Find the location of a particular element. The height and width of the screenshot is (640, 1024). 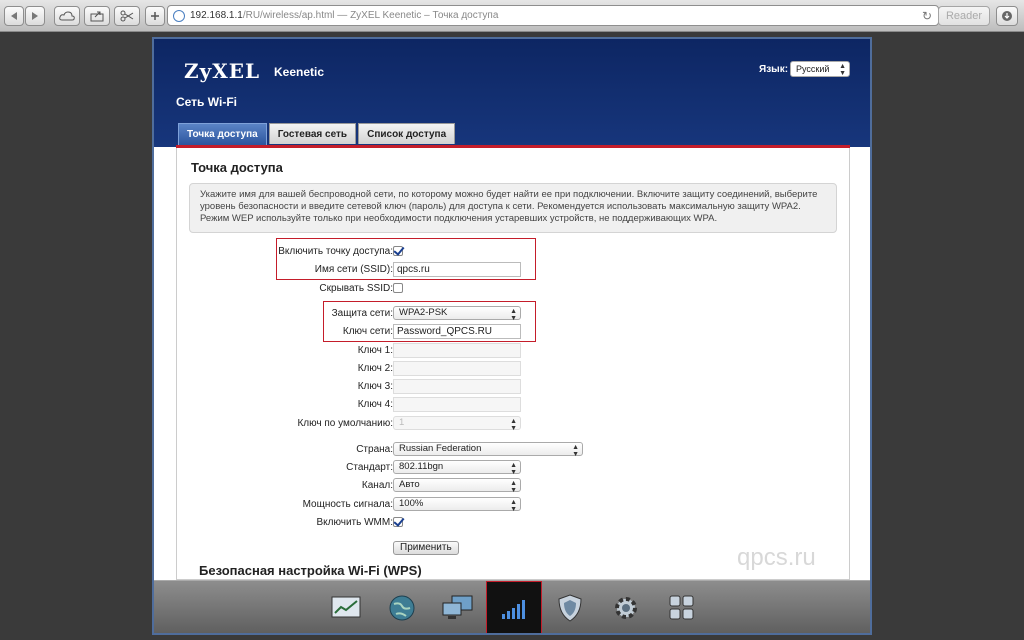

dock-item-system is located at coordinates (626, 608).